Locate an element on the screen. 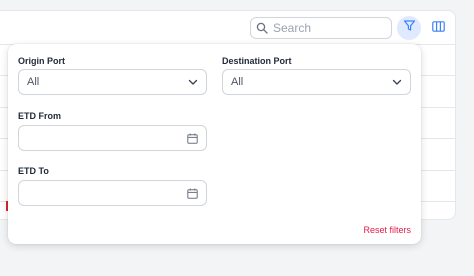 The height and width of the screenshot is (276, 474). columns-button is located at coordinates (438, 28).